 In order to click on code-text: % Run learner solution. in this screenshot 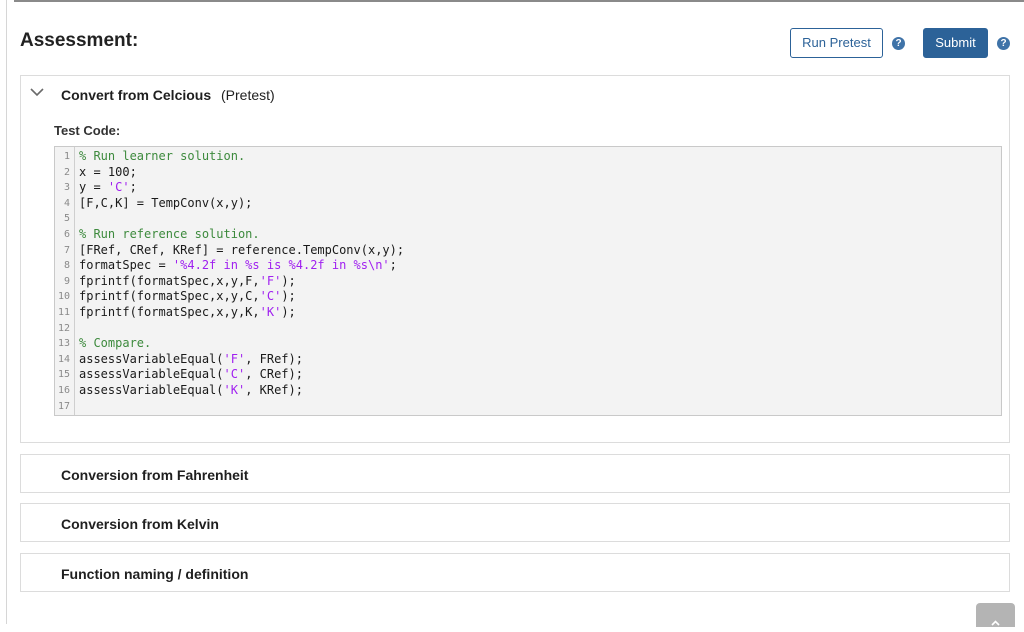, I will do `click(162, 156)`.